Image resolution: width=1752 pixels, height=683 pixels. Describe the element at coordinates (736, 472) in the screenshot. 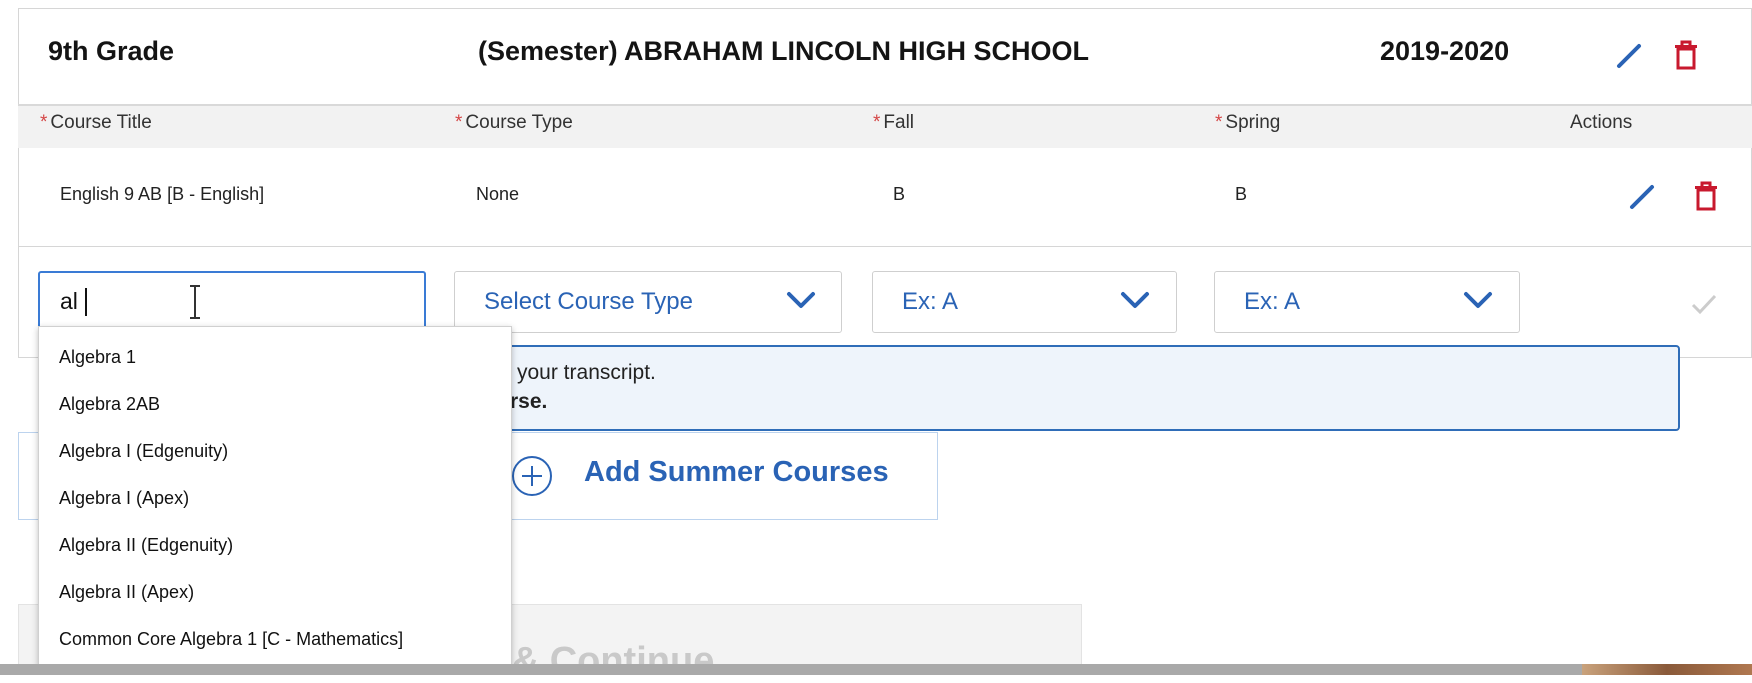

I see `add-summer-courses-label: Add Summer Courses` at that location.